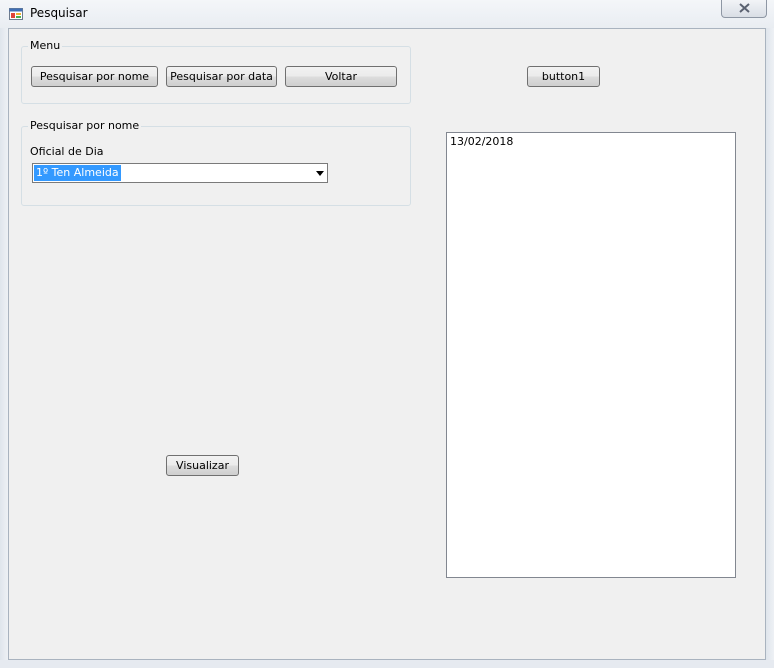  What do you see at coordinates (77, 173) in the screenshot?
I see `officer-combobox-value: 1º Ten Almeida` at bounding box center [77, 173].